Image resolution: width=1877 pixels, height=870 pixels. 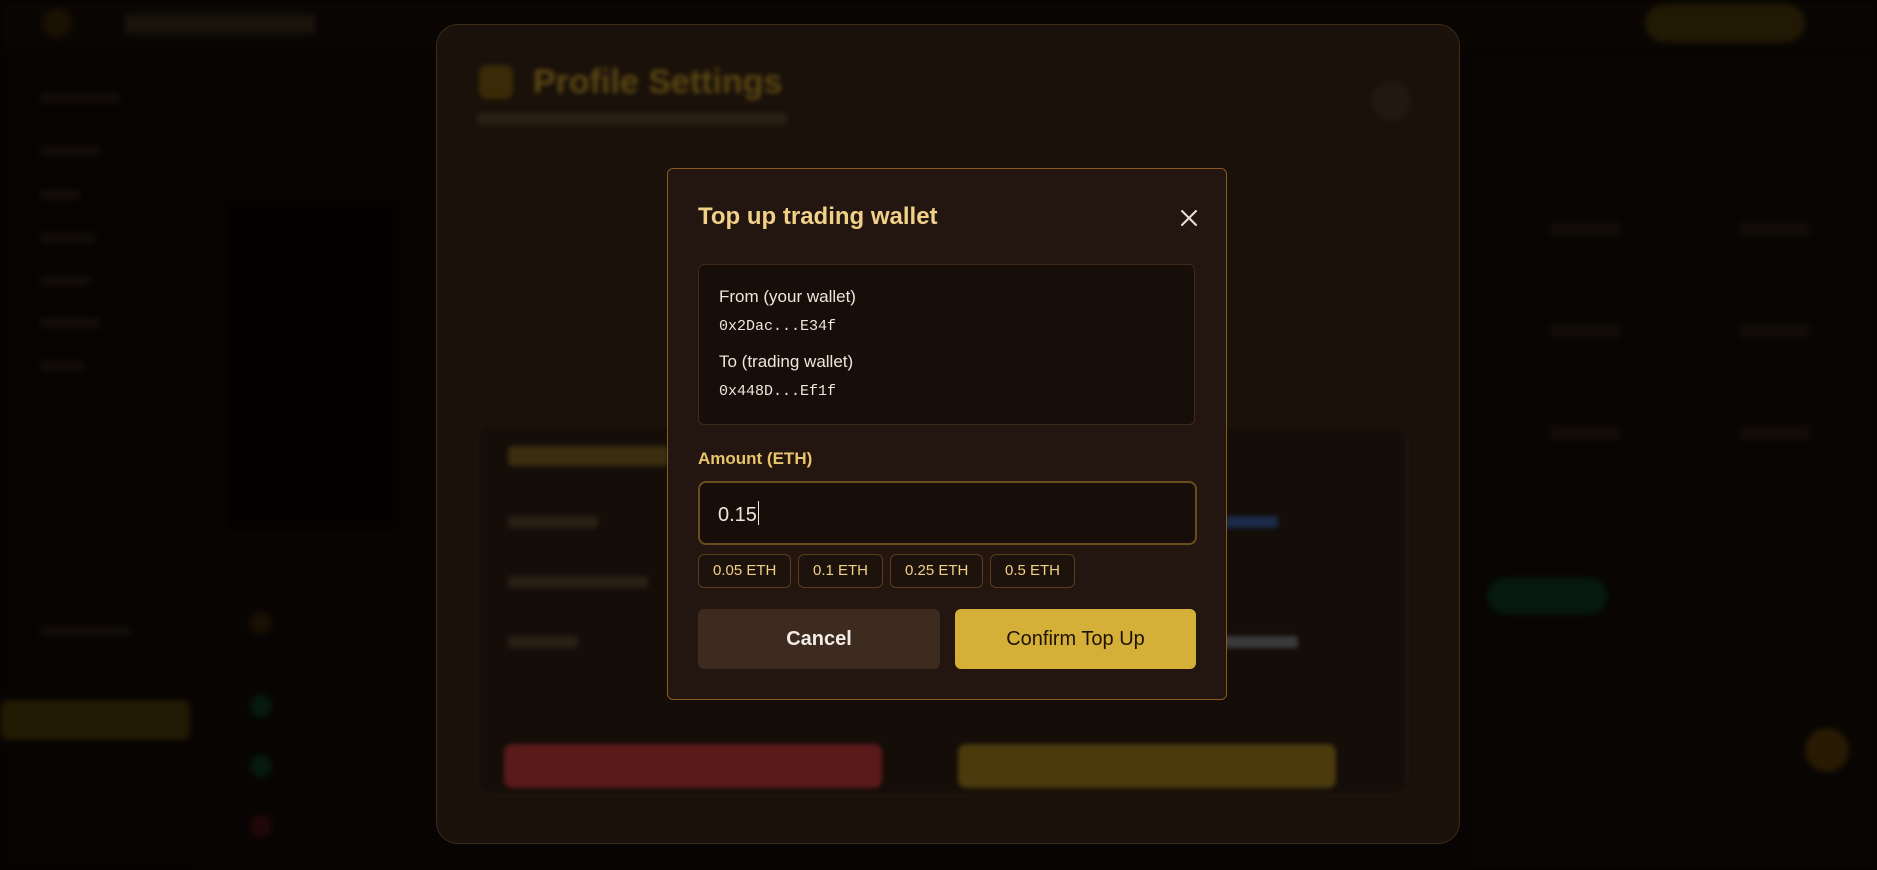 What do you see at coordinates (841, 571) in the screenshot?
I see `preset-0-1-eth: 0.1 ETH` at bounding box center [841, 571].